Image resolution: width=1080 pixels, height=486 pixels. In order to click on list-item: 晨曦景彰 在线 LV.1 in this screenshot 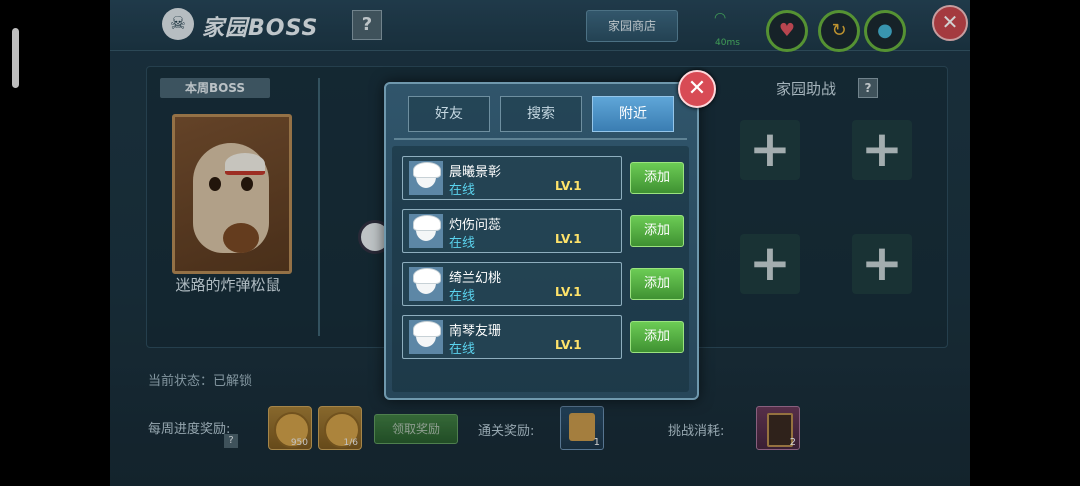, I will do `click(512, 178)`.